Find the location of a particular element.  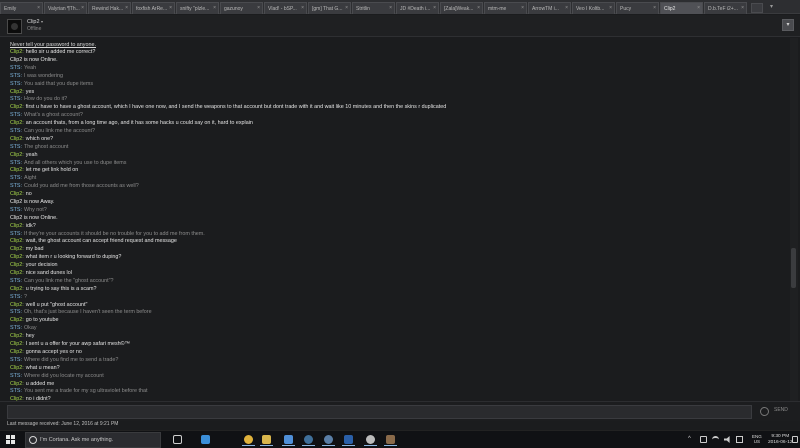

cortana-placeholder: I'm Cortana. Ask me anything. is located at coordinates (77, 440).